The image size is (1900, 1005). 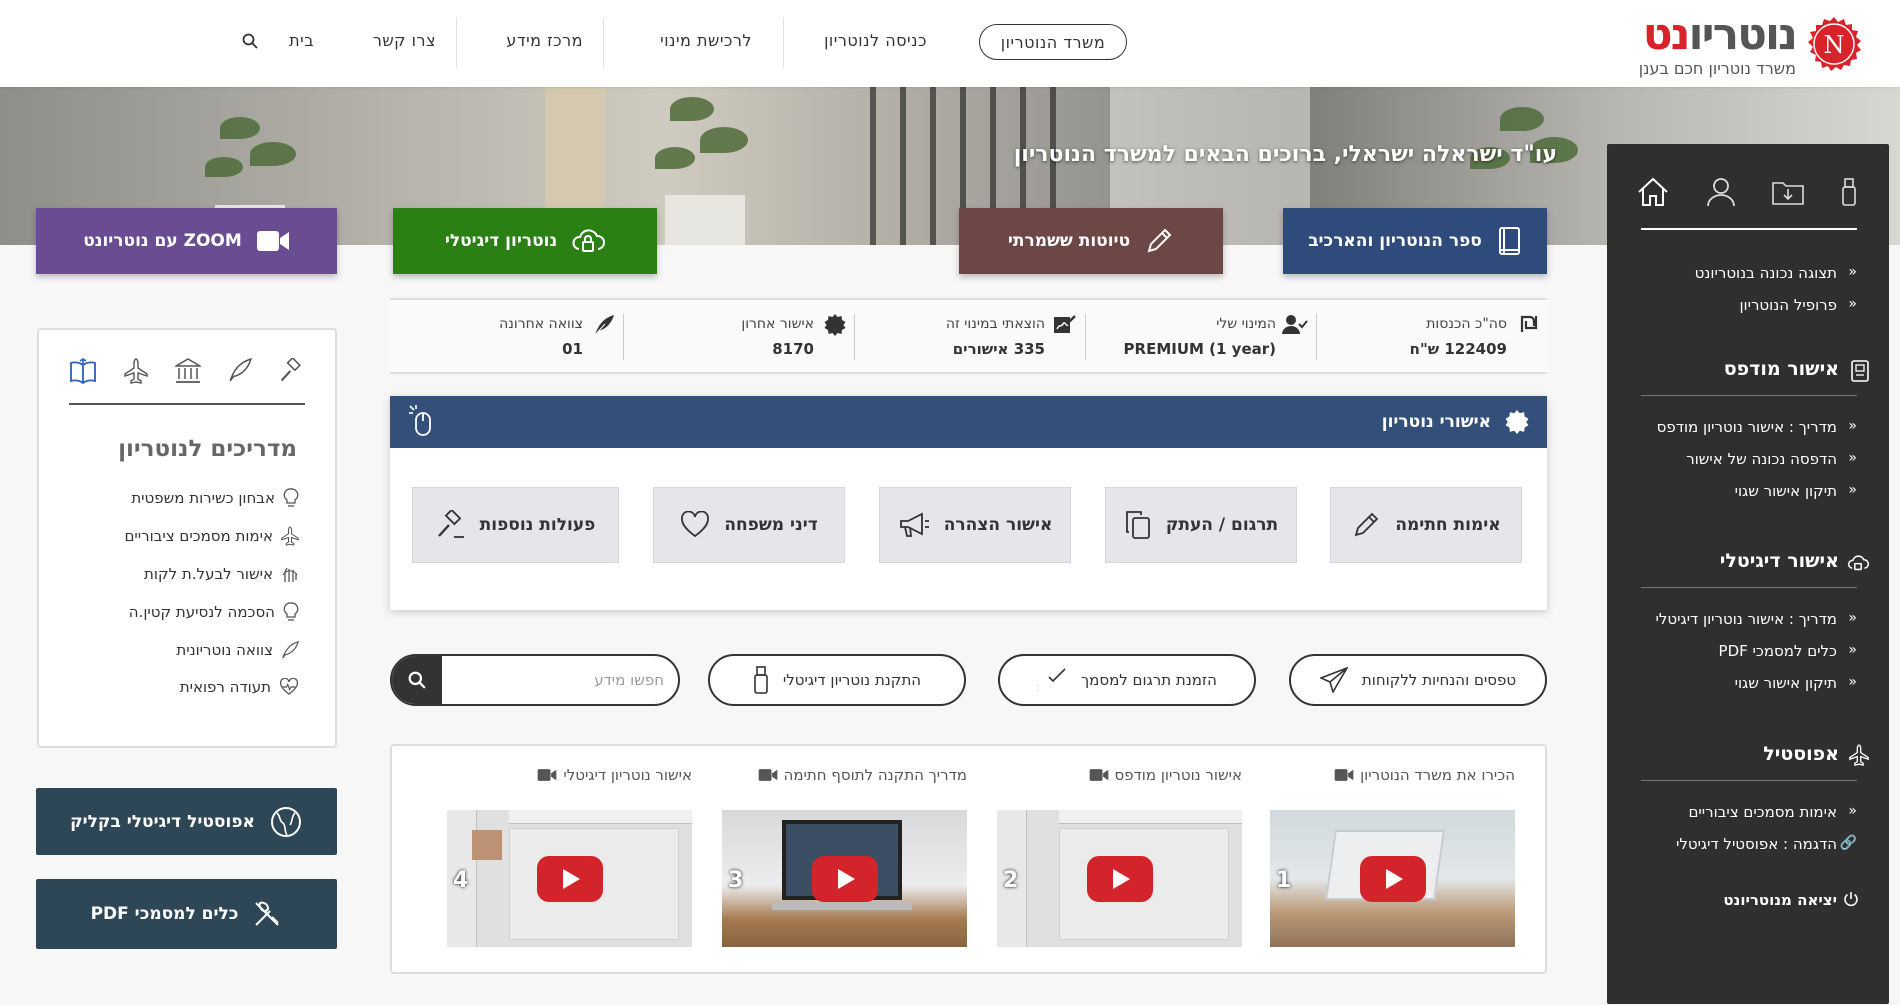 I want to click on video-card: אישור נוטריון מודפס 2, so click(x=1119, y=866).